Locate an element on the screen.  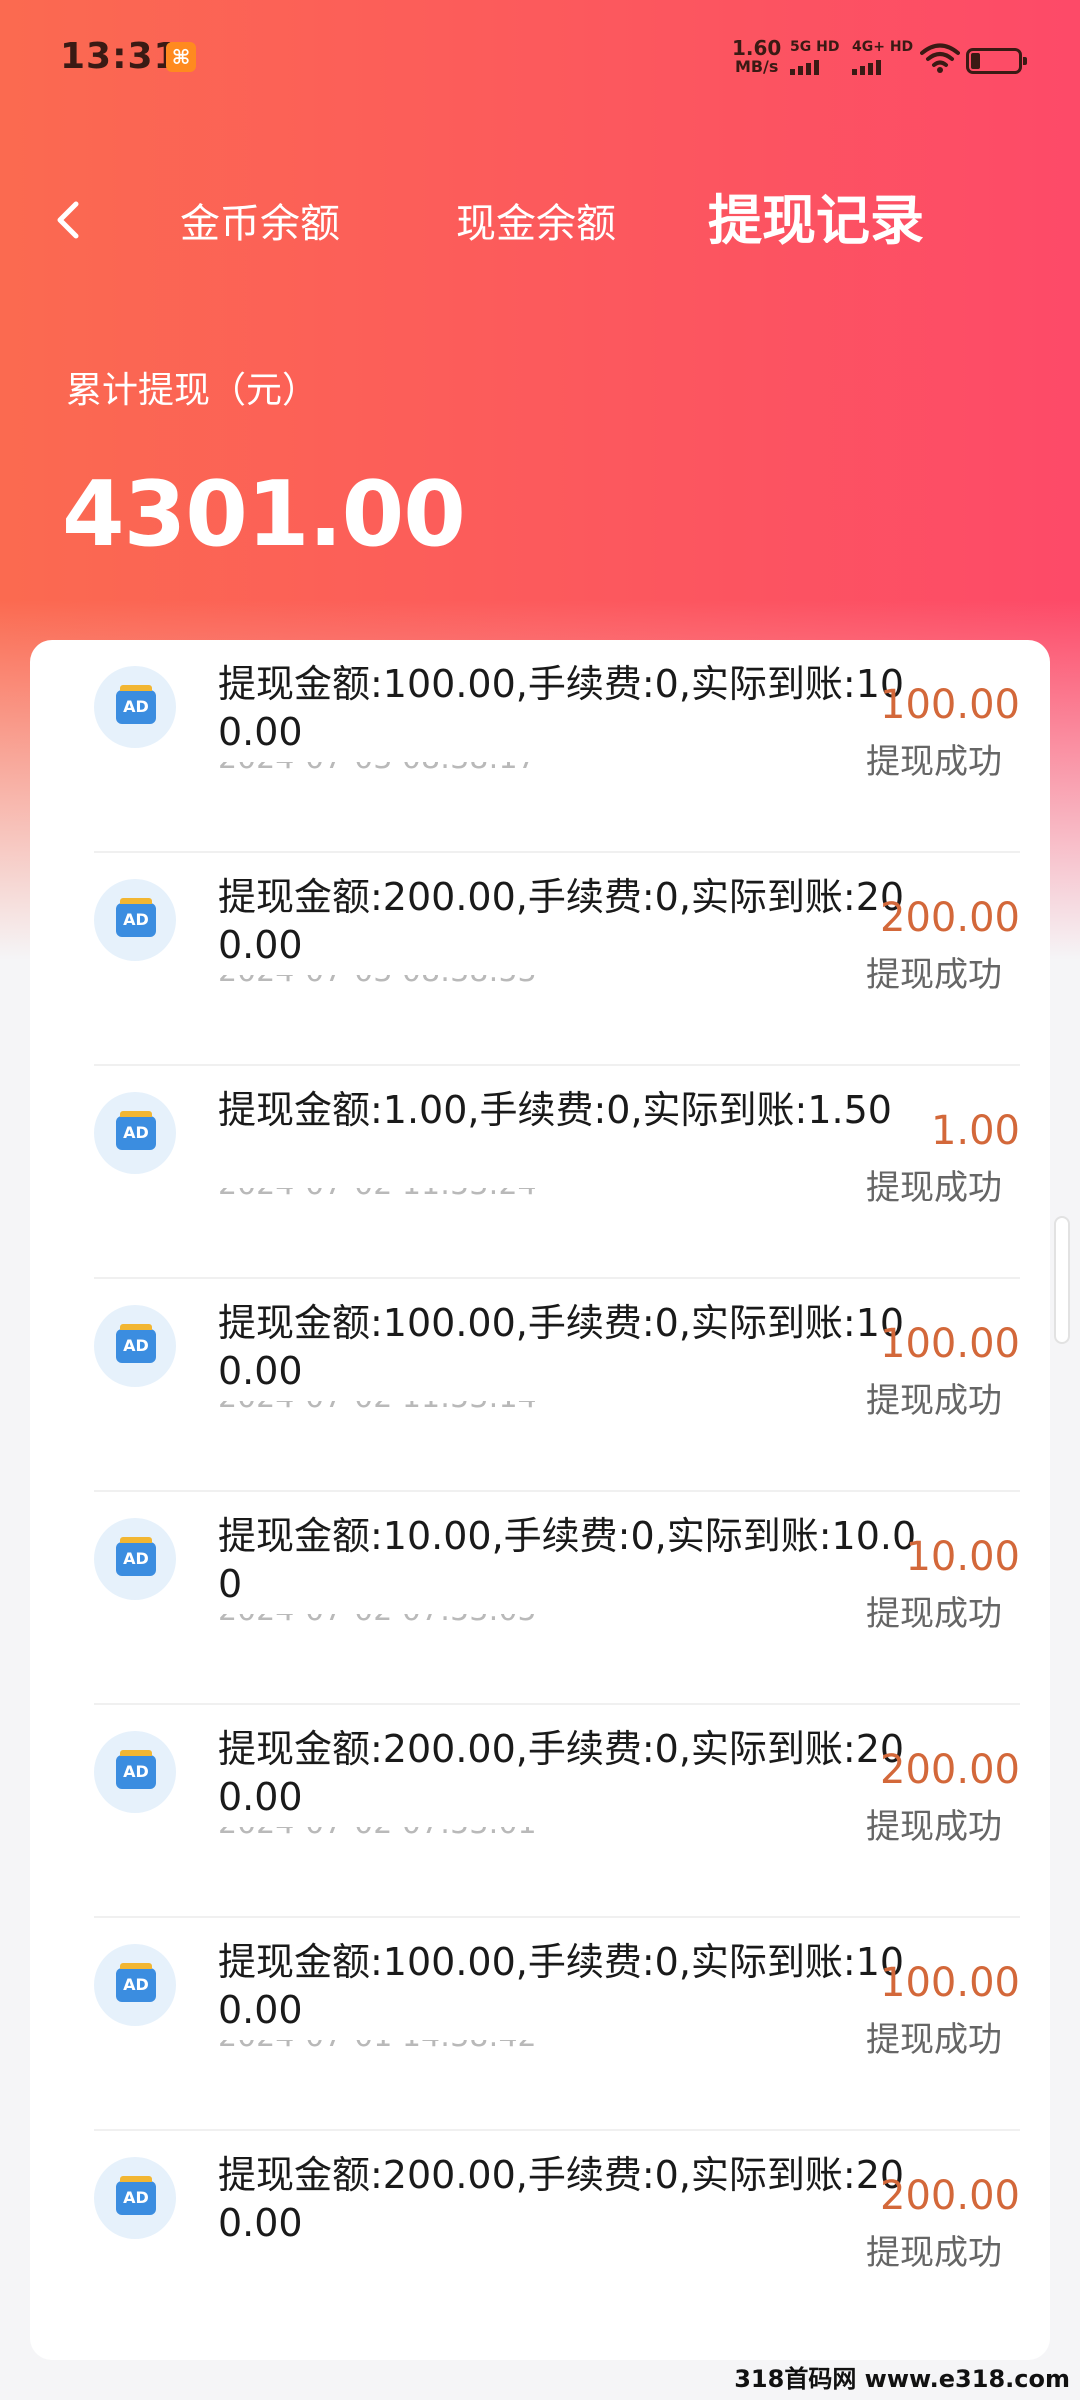
network-speed-value: 1.60 is located at coordinates (757, 48).